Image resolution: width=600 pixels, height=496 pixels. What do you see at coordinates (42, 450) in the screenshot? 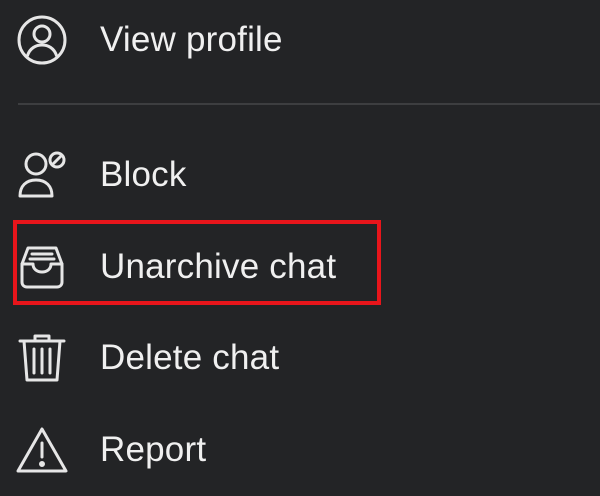
I see `warning-icon` at bounding box center [42, 450].